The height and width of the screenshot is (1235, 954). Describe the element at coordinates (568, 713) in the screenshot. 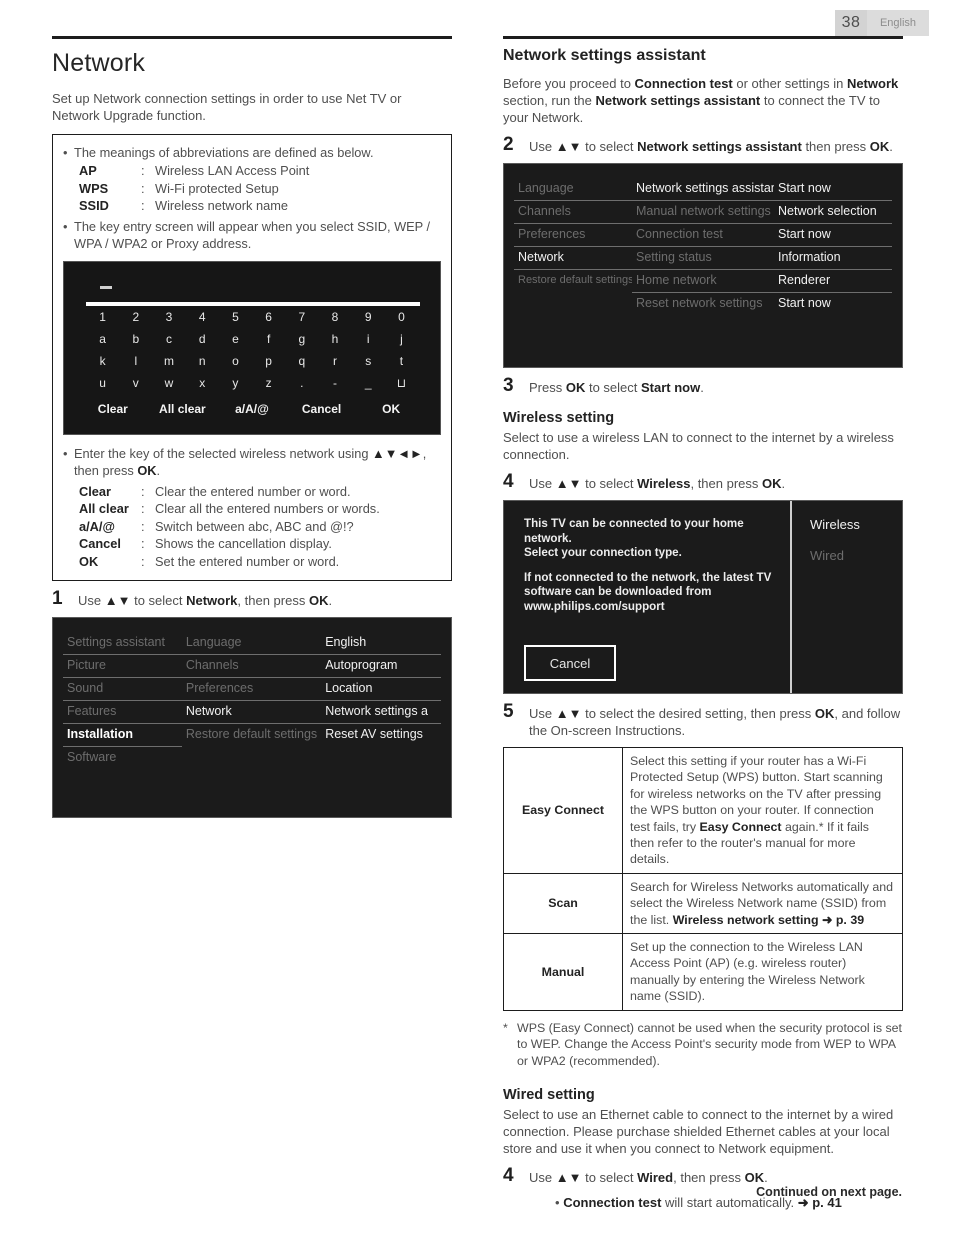

I see `updown-arrows-icon: ▲▼` at that location.